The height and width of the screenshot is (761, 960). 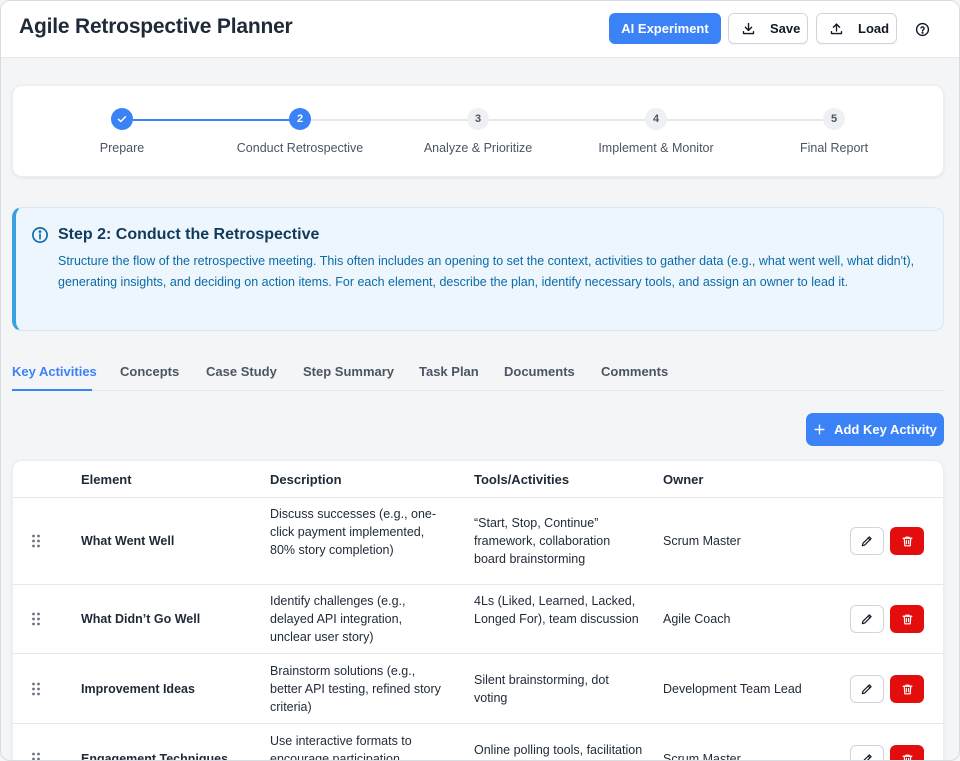 I want to click on app-title: Agile Retrospective Planner, so click(x=156, y=26).